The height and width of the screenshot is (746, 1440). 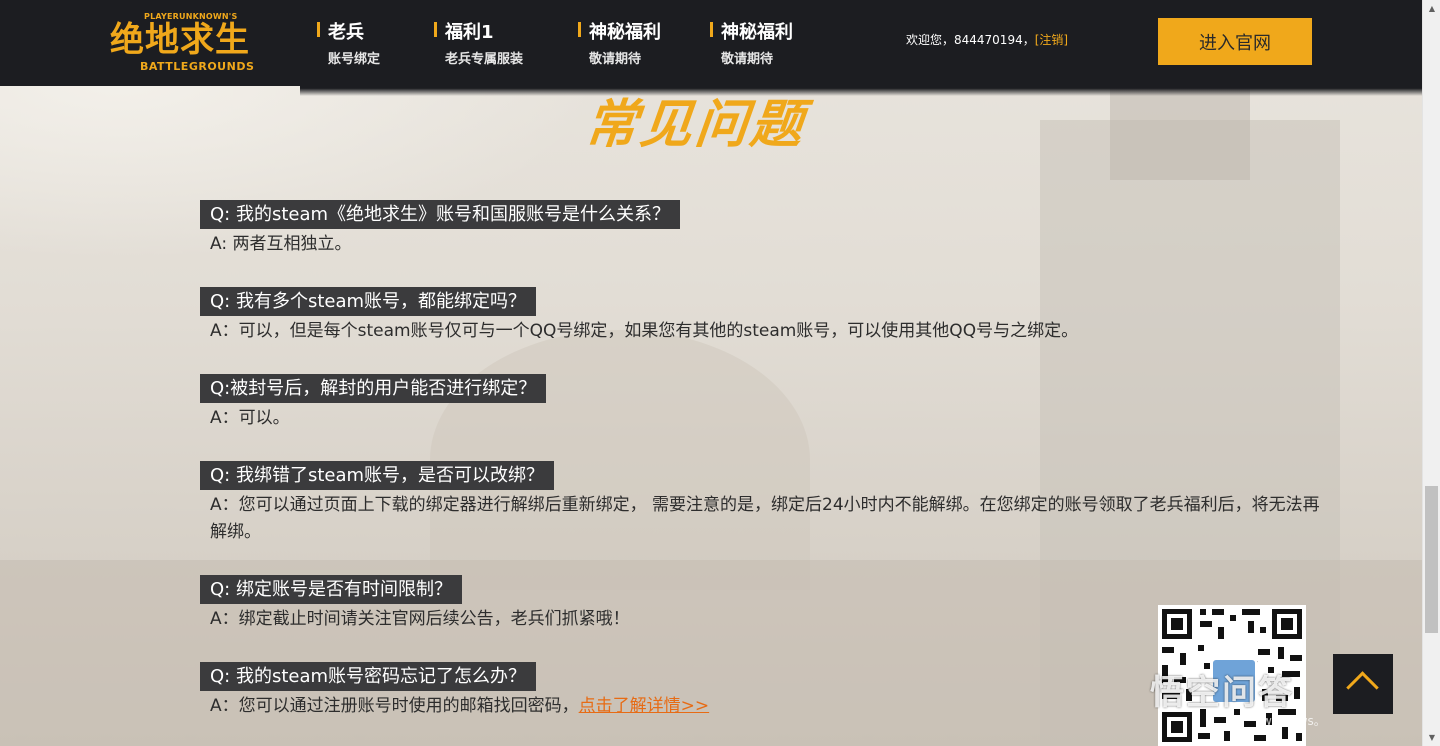 I want to click on game-logo: PLAYERUNKNOWN'S 绝地求生 BATTLEGROUNDS, so click(x=182, y=44).